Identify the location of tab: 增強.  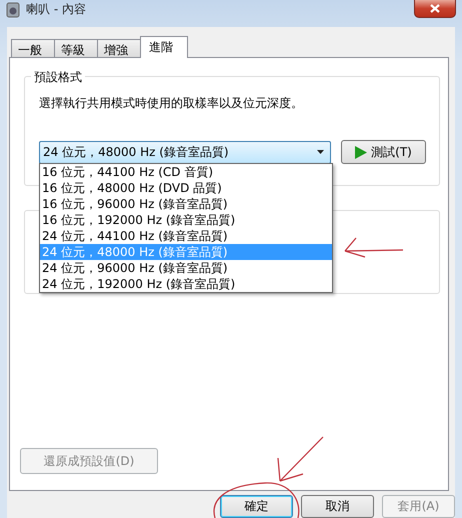
(119, 48).